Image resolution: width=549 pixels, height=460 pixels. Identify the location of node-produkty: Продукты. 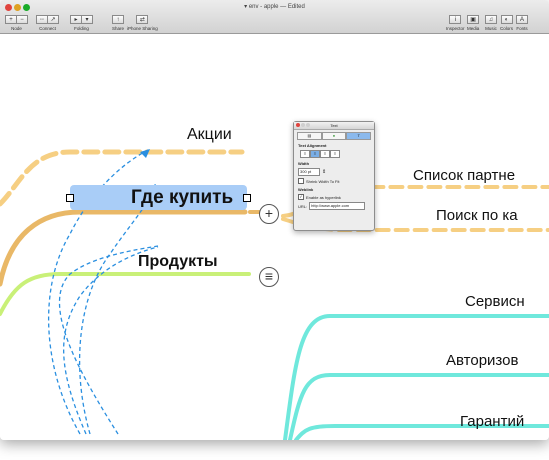
(178, 262).